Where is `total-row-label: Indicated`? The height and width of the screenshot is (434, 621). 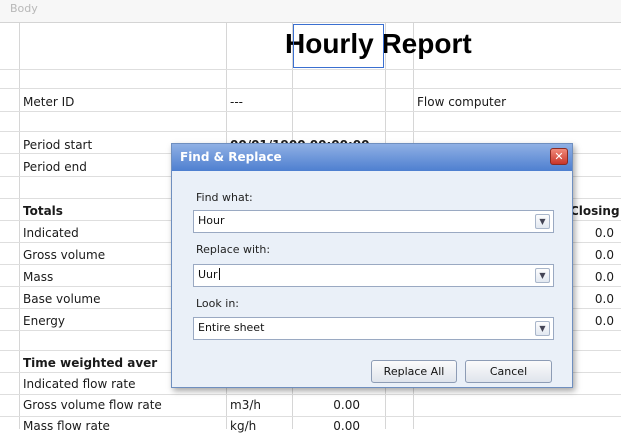 total-row-label: Indicated is located at coordinates (51, 233).